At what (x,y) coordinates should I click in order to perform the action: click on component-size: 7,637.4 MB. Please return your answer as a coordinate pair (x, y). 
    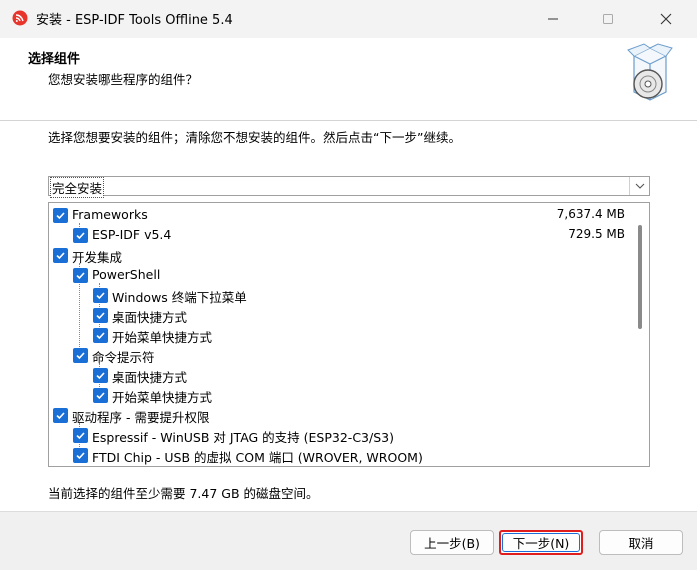
    Looking at the image, I should click on (590, 214).